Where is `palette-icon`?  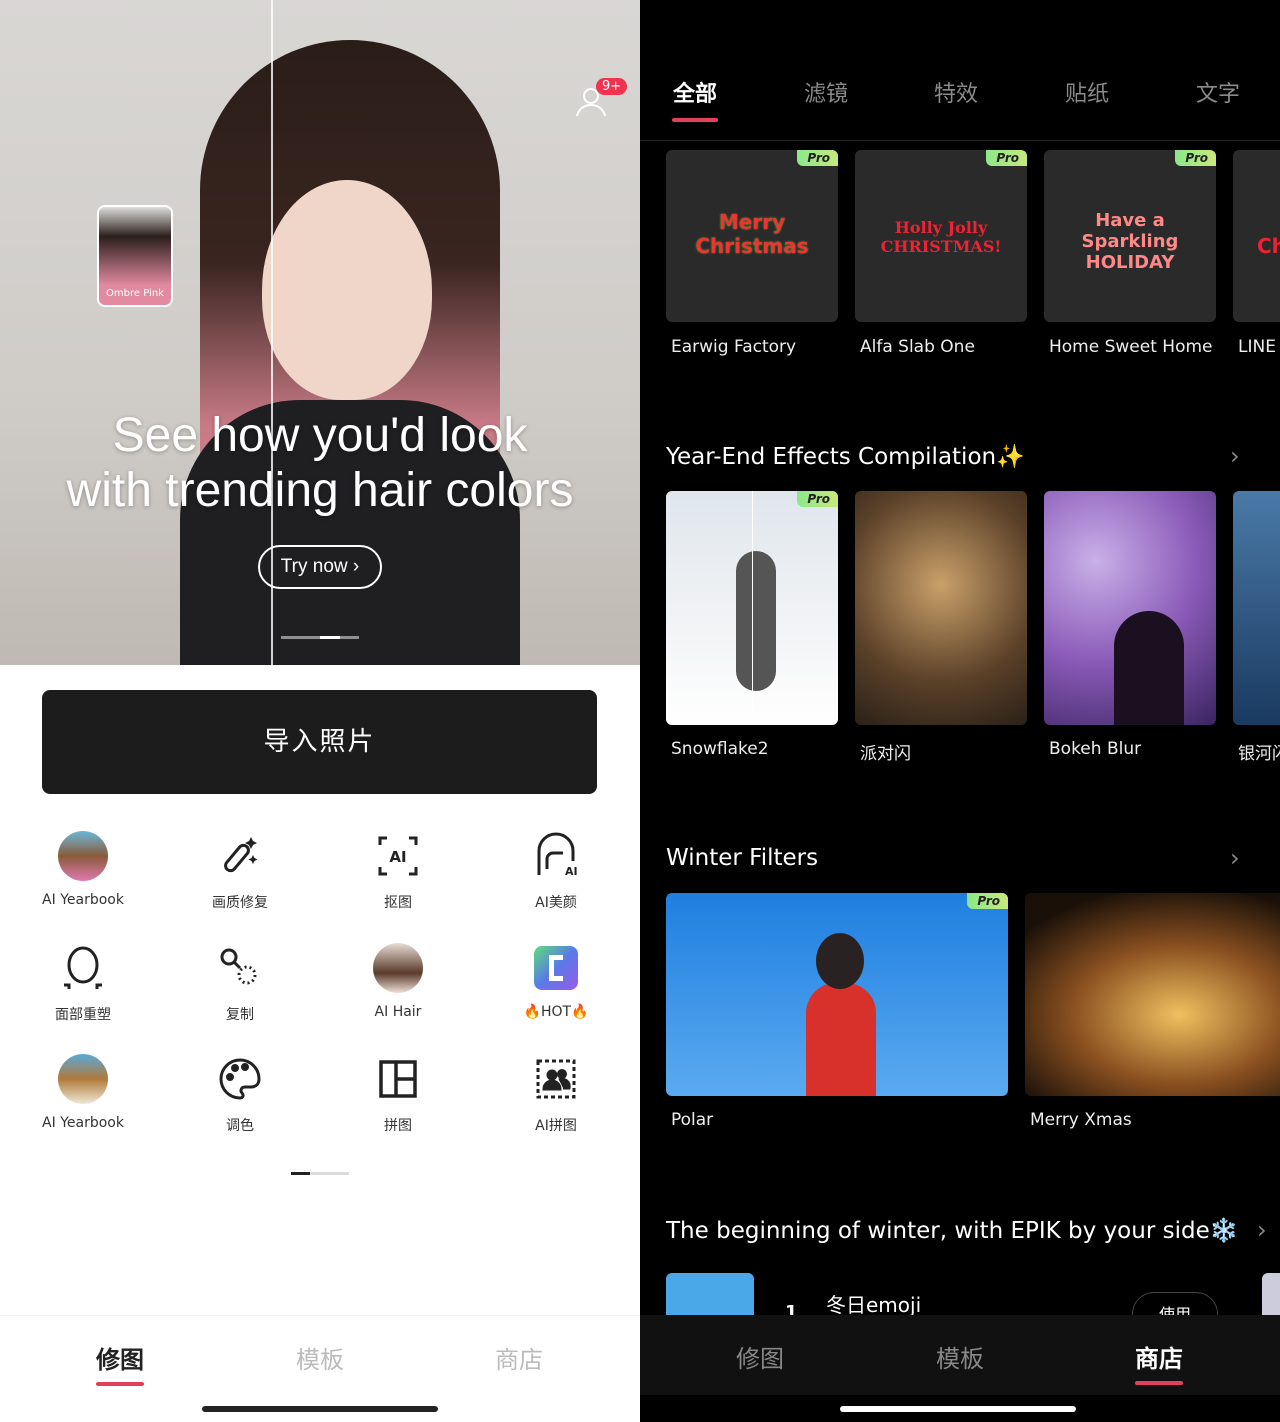
palette-icon is located at coordinates (240, 1079).